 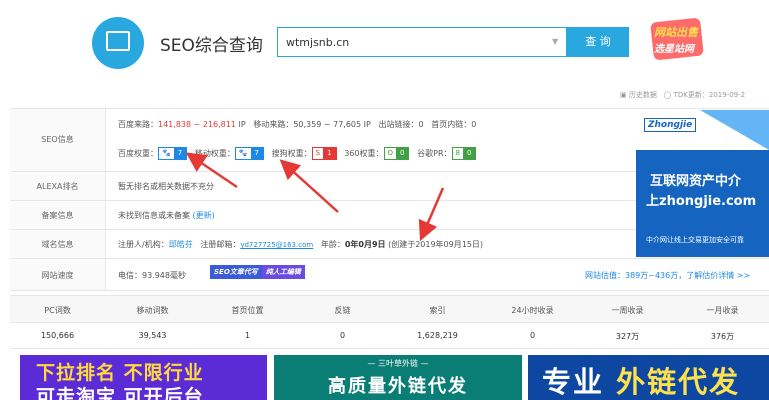 What do you see at coordinates (257, 153) in the screenshot?
I see `mobile-weight-value: 7` at bounding box center [257, 153].